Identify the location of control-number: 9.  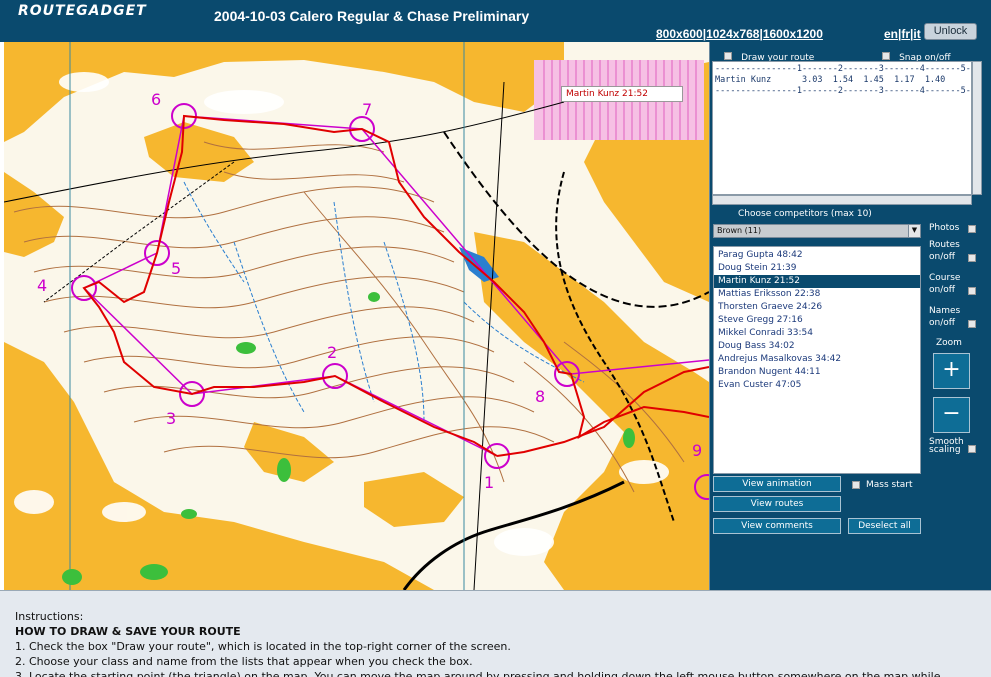
(697, 450).